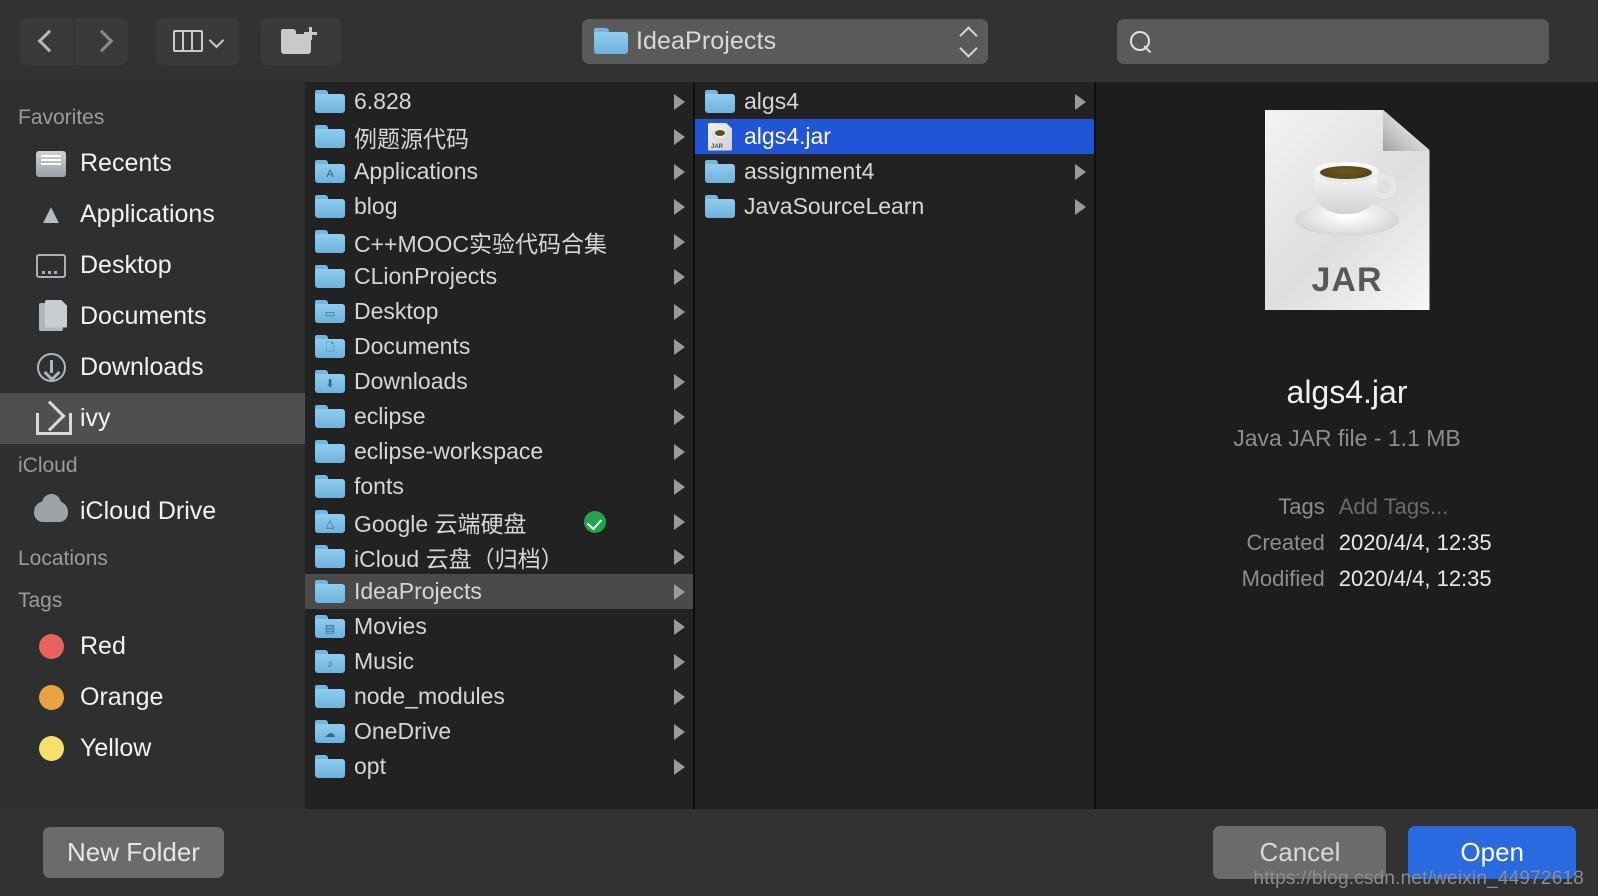 This screenshot has height=896, width=1598. What do you see at coordinates (1283, 578) in the screenshot?
I see `metadata-key: Modified` at bounding box center [1283, 578].